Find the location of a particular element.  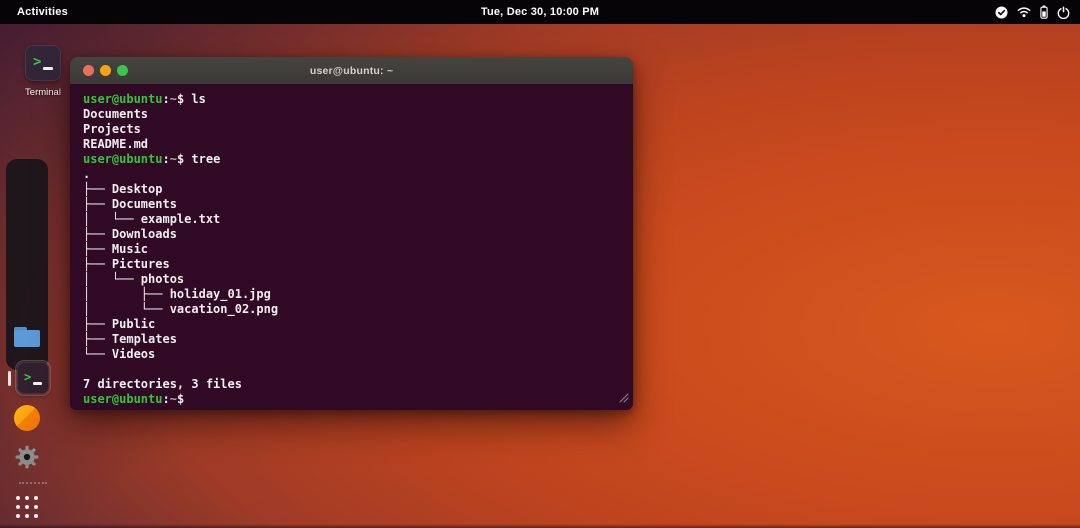

terminal-cursor-glyph is located at coordinates (48, 68).